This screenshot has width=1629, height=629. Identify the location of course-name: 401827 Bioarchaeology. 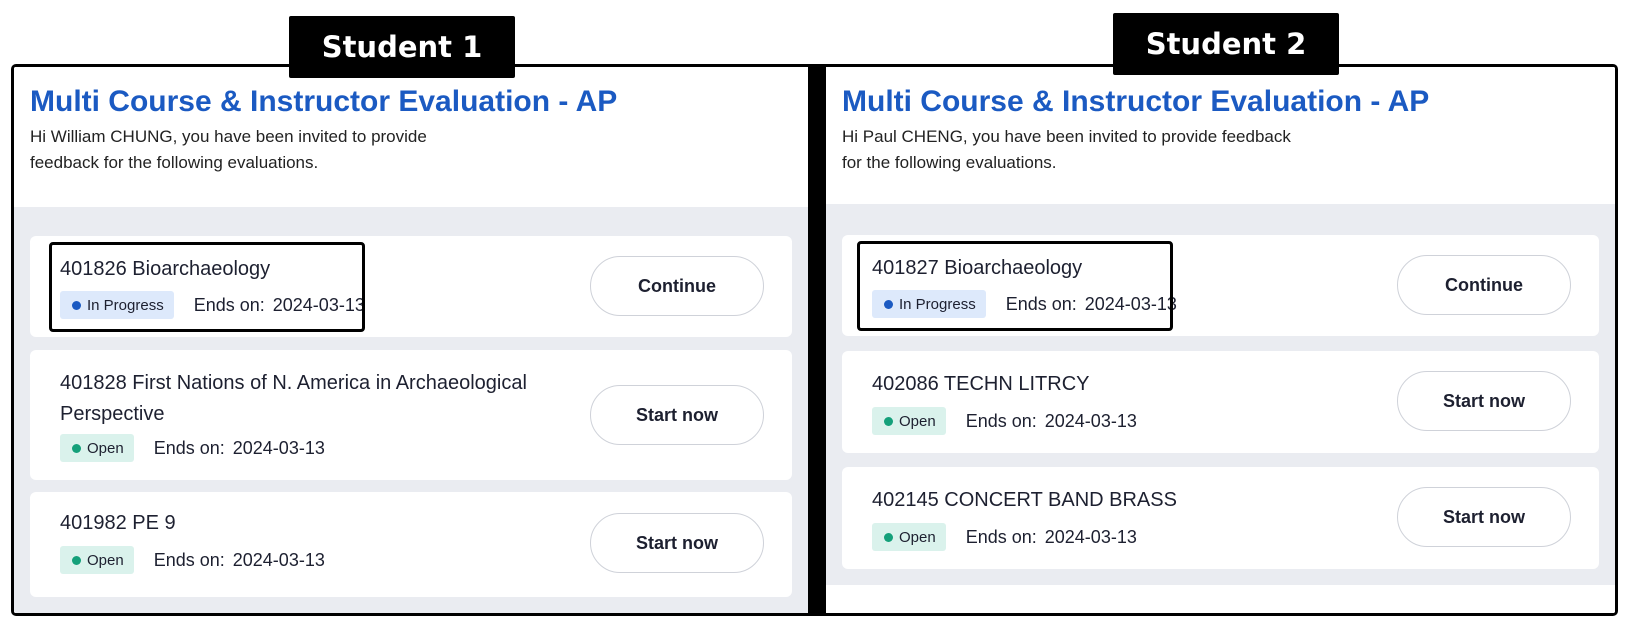
(977, 268).